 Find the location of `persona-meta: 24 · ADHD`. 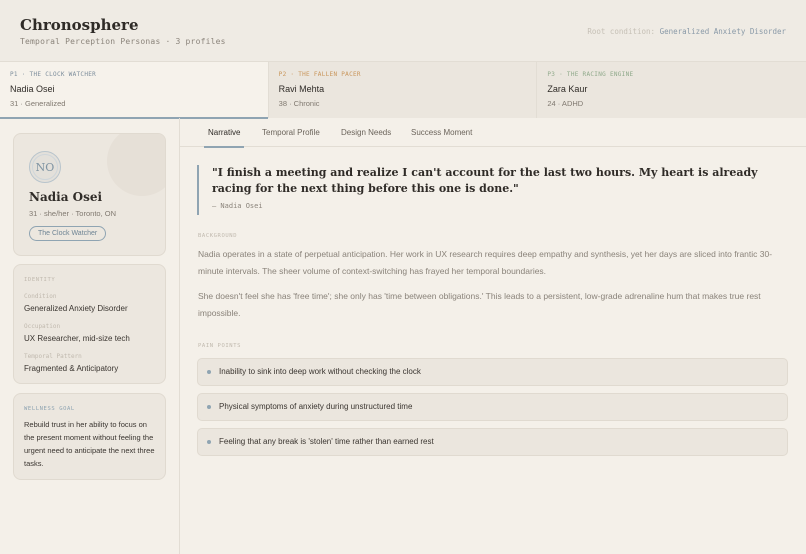

persona-meta: 24 · ADHD is located at coordinates (565, 103).